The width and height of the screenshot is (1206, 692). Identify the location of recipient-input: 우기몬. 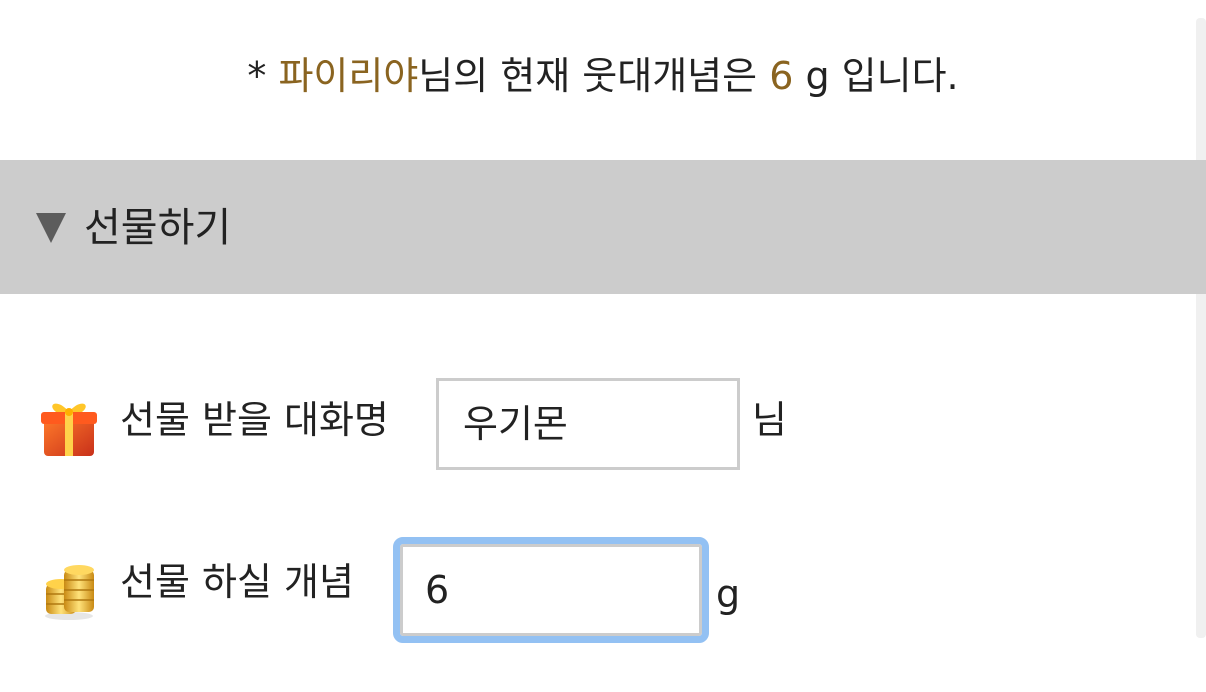
(588, 424).